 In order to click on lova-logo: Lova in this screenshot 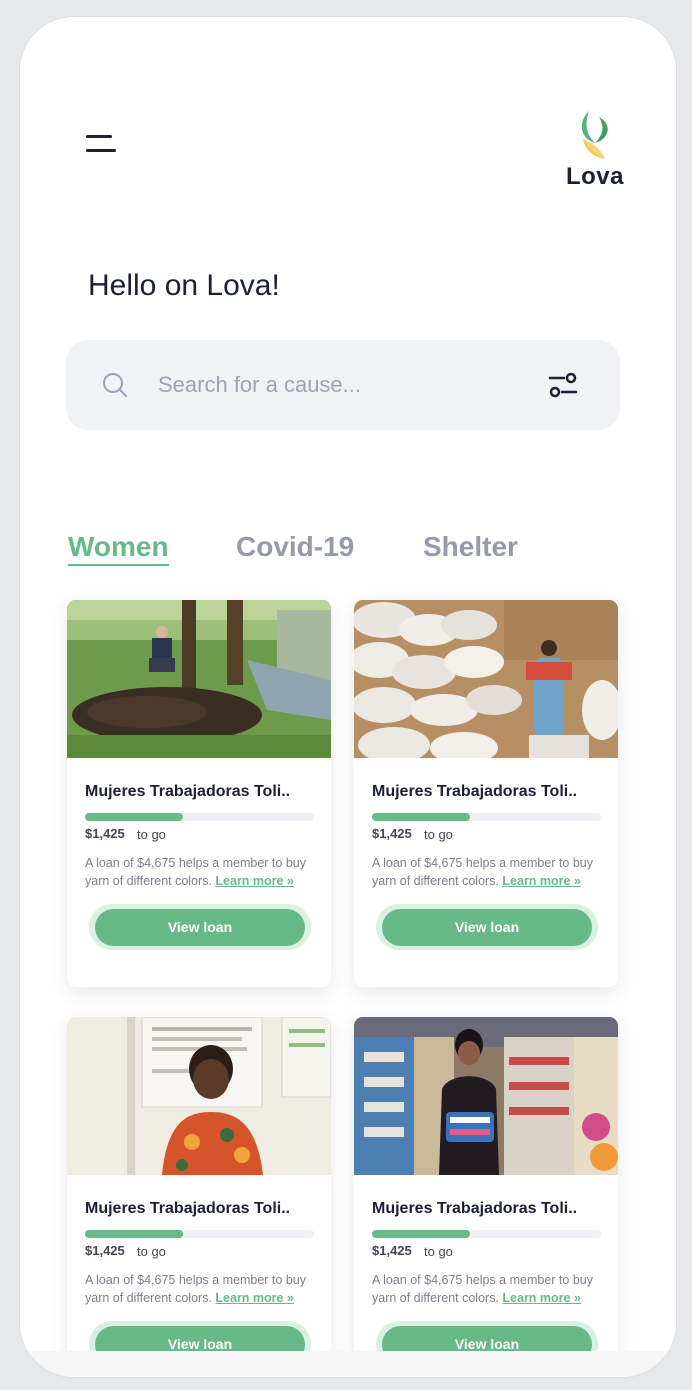, I will do `click(595, 152)`.